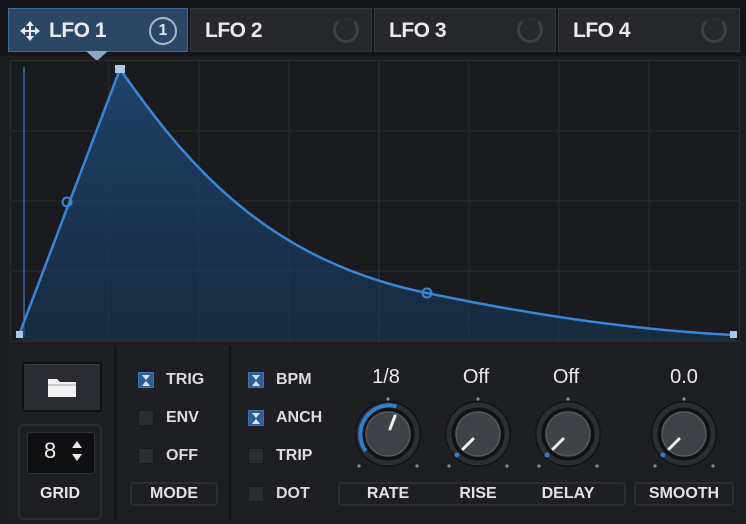 The width and height of the screenshot is (746, 524). What do you see at coordinates (294, 455) in the screenshot?
I see `trip-label: TRIP` at bounding box center [294, 455].